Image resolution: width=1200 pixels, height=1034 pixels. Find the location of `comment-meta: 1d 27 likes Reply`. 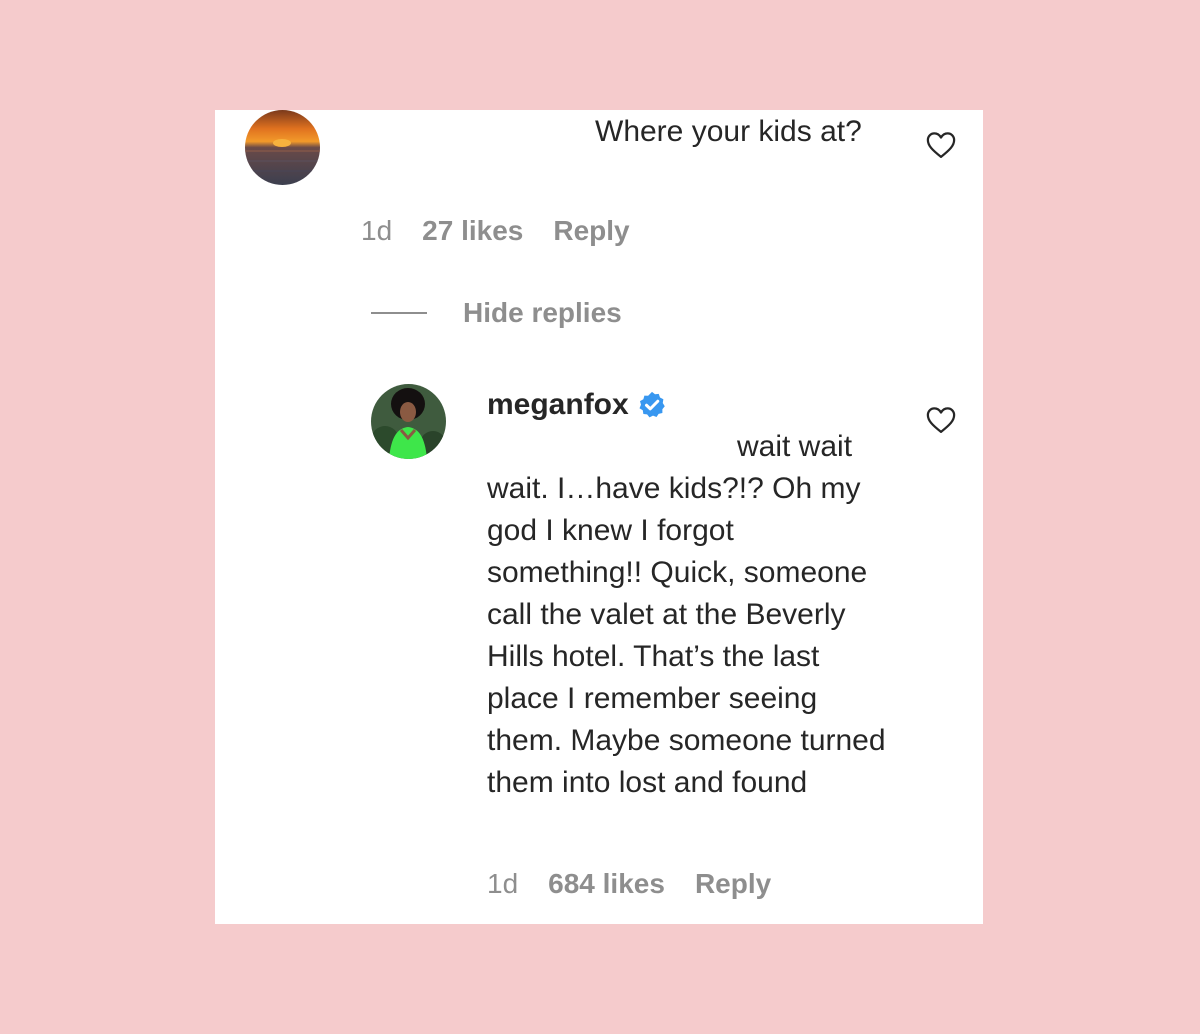

comment-meta: 1d 27 likes Reply is located at coordinates (495, 231).